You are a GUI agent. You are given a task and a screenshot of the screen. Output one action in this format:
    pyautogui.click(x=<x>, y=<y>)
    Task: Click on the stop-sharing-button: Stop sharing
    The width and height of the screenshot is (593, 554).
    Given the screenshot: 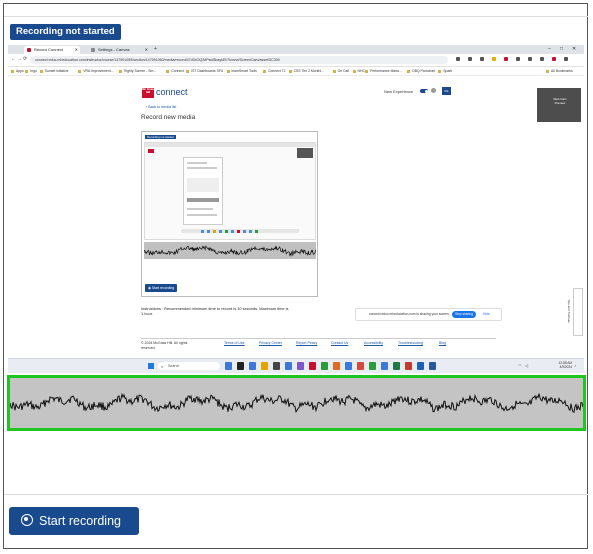 What is the action you would take?
    pyautogui.click(x=464, y=314)
    